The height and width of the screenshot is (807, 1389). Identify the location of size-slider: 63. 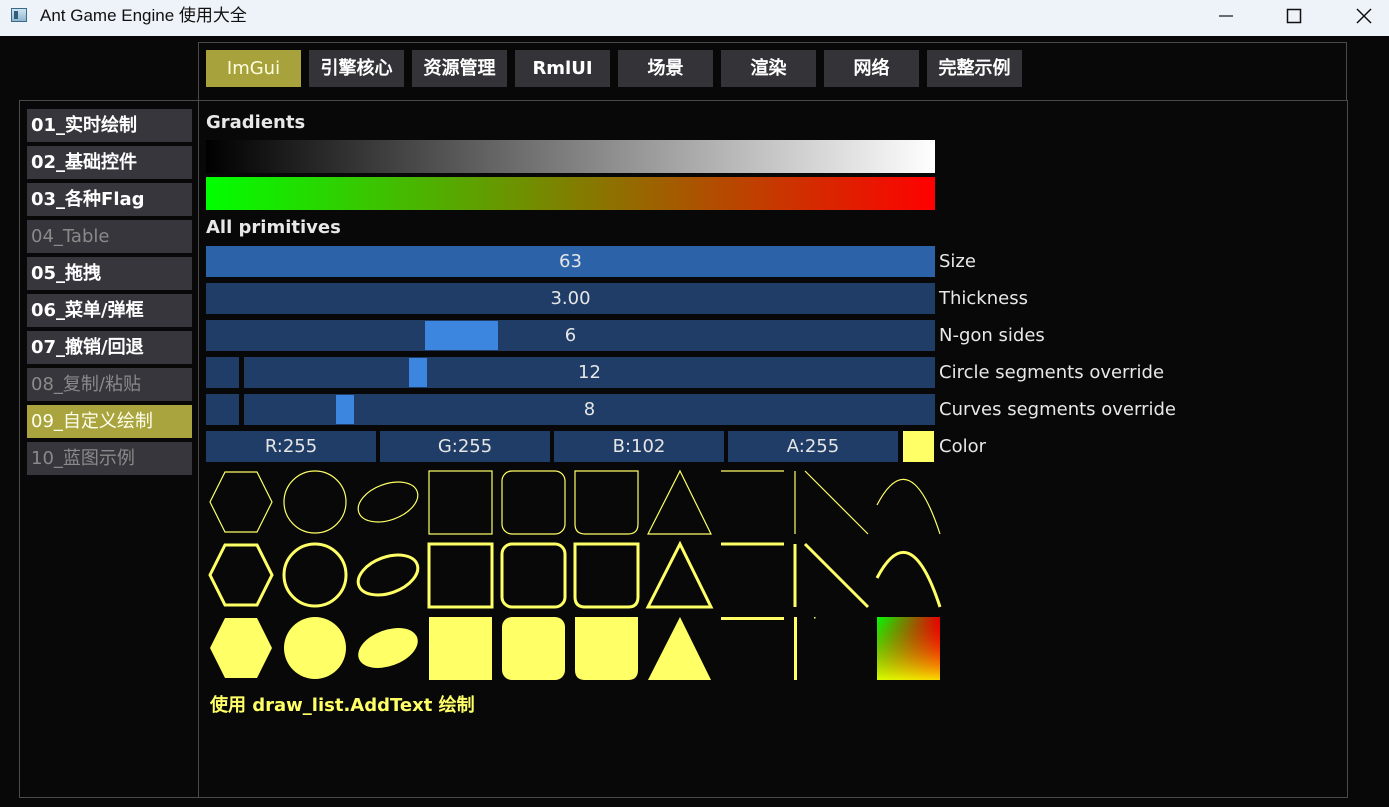
(570, 261).